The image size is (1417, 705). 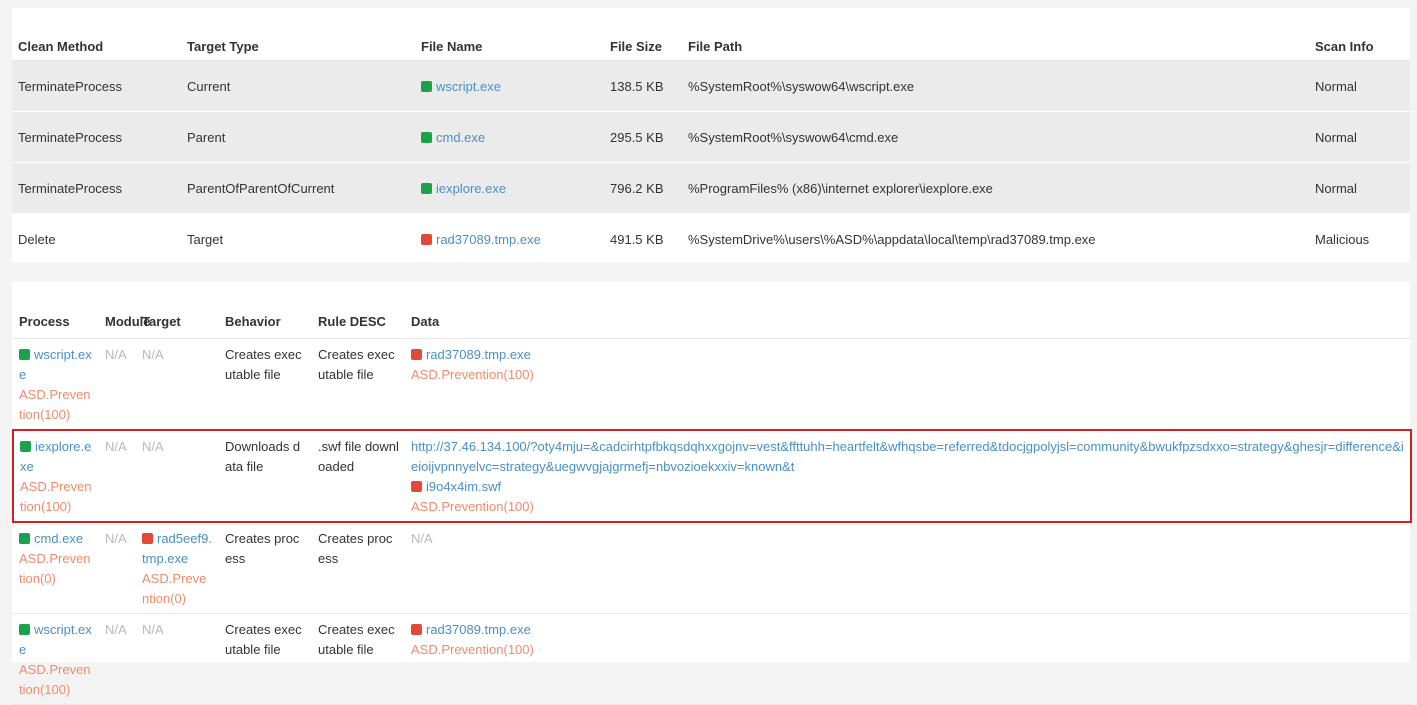 I want to click on process-cell: iexplore.exe ASD.Prevention(100), so click(x=55, y=476).